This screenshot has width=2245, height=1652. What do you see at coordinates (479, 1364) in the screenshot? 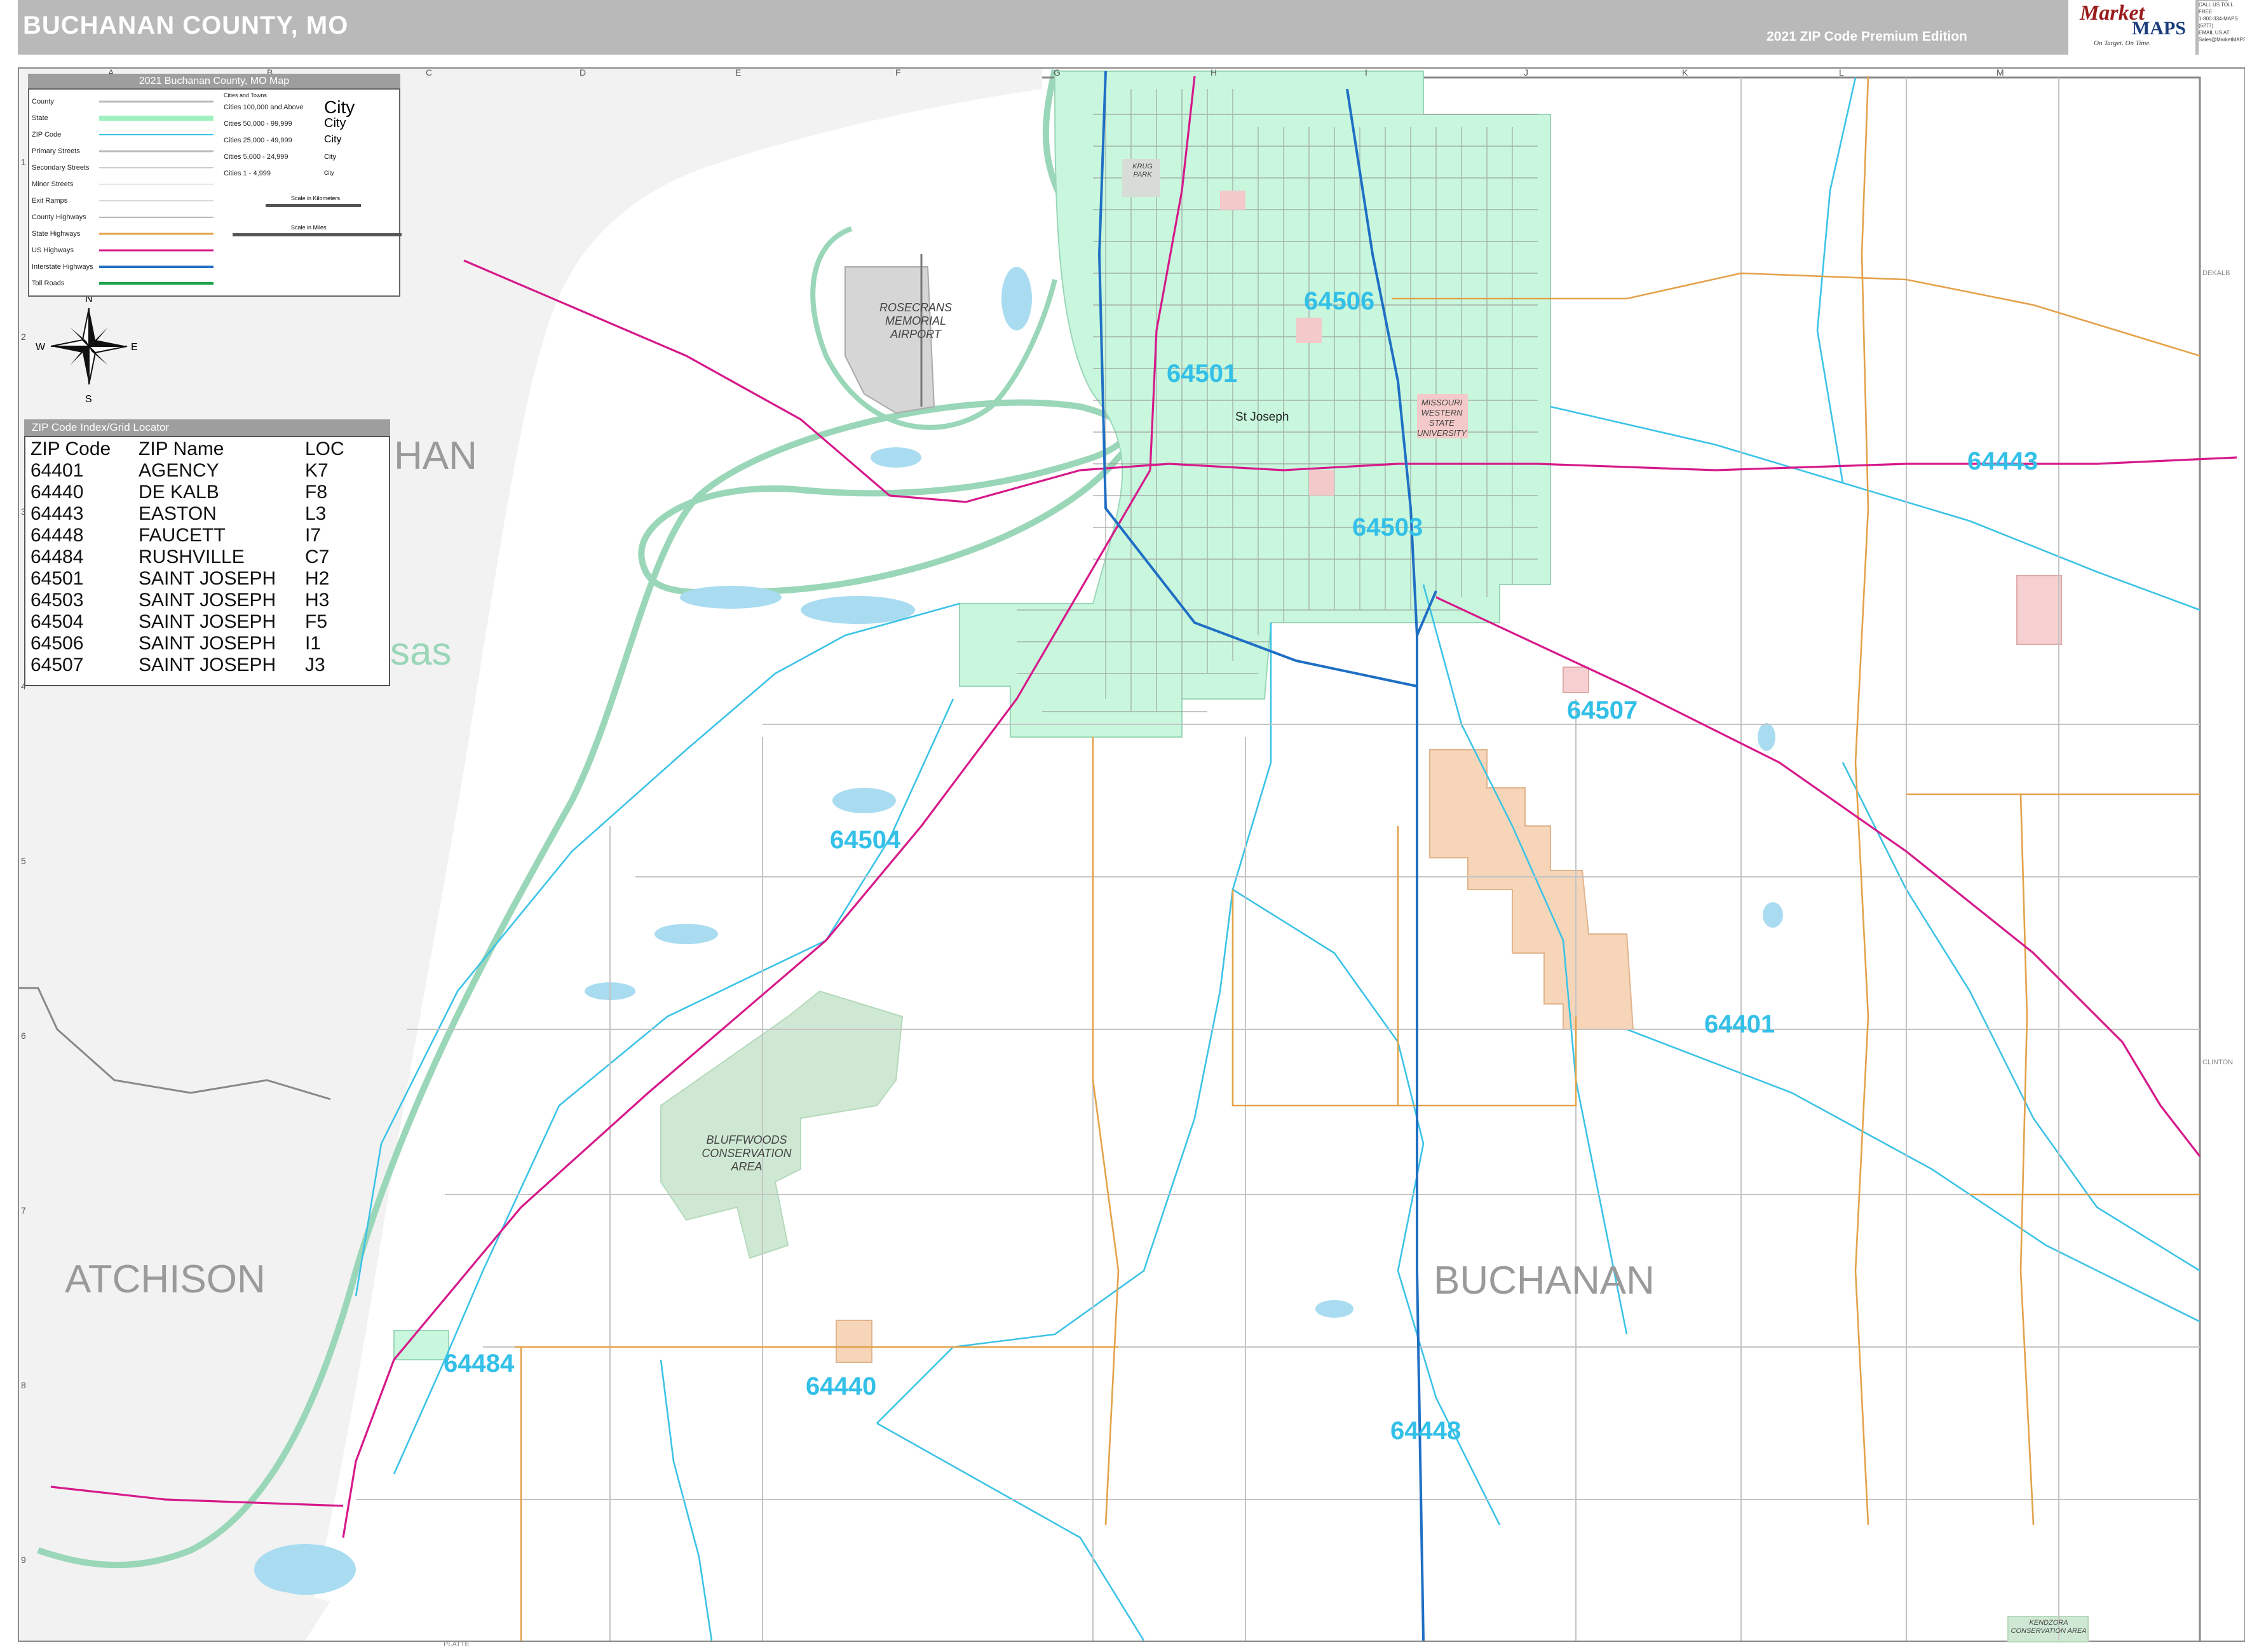
I see `zip-label-64484: 64484` at bounding box center [479, 1364].